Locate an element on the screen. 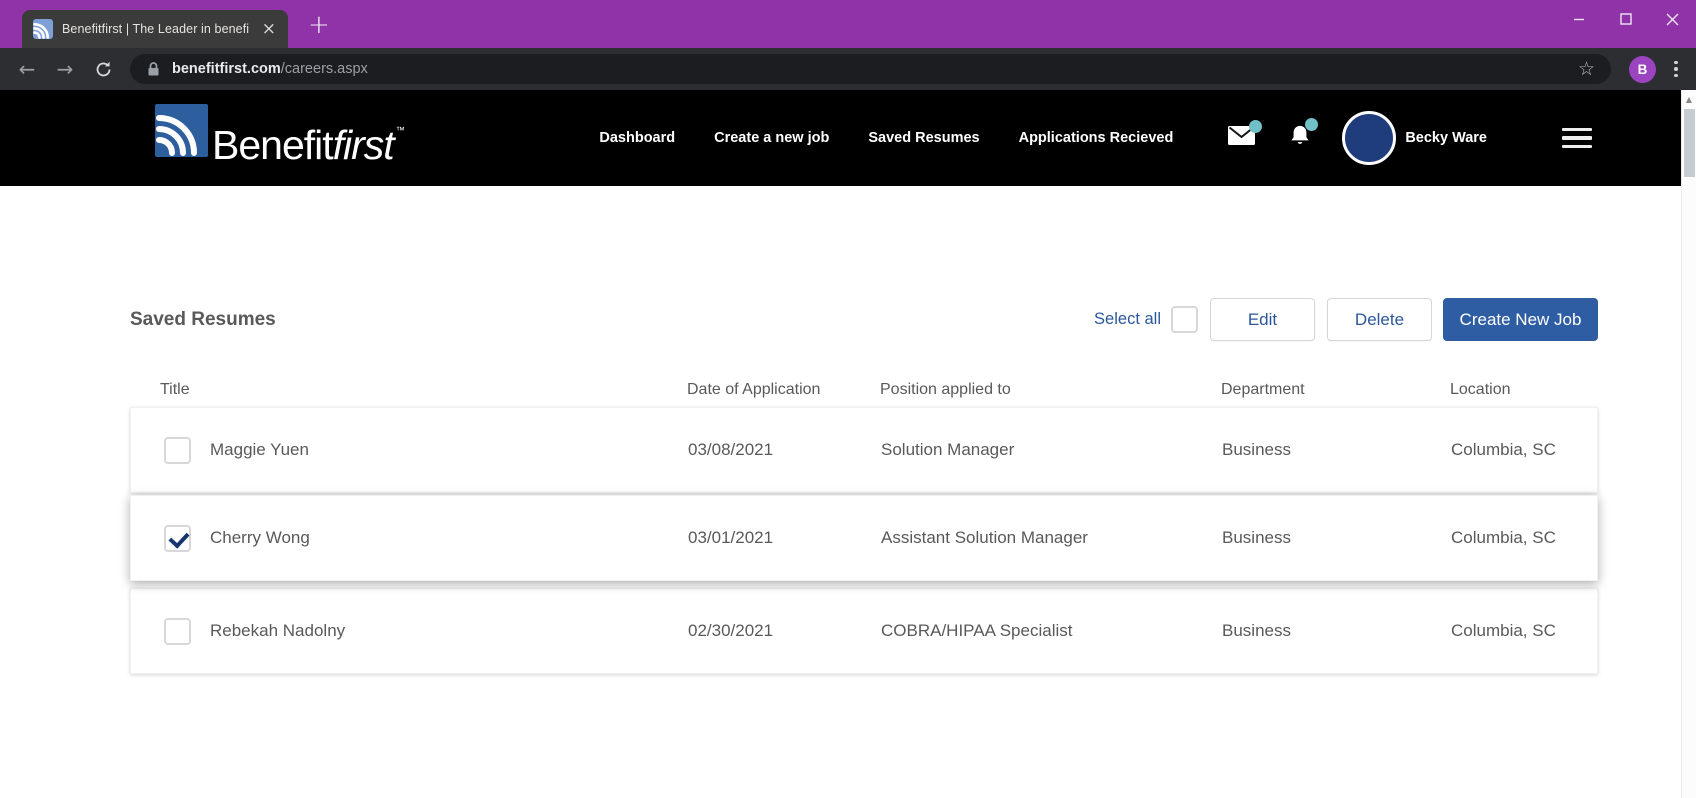 Image resolution: width=1696 pixels, height=798 pixels. bell-notification-dot is located at coordinates (1312, 124).